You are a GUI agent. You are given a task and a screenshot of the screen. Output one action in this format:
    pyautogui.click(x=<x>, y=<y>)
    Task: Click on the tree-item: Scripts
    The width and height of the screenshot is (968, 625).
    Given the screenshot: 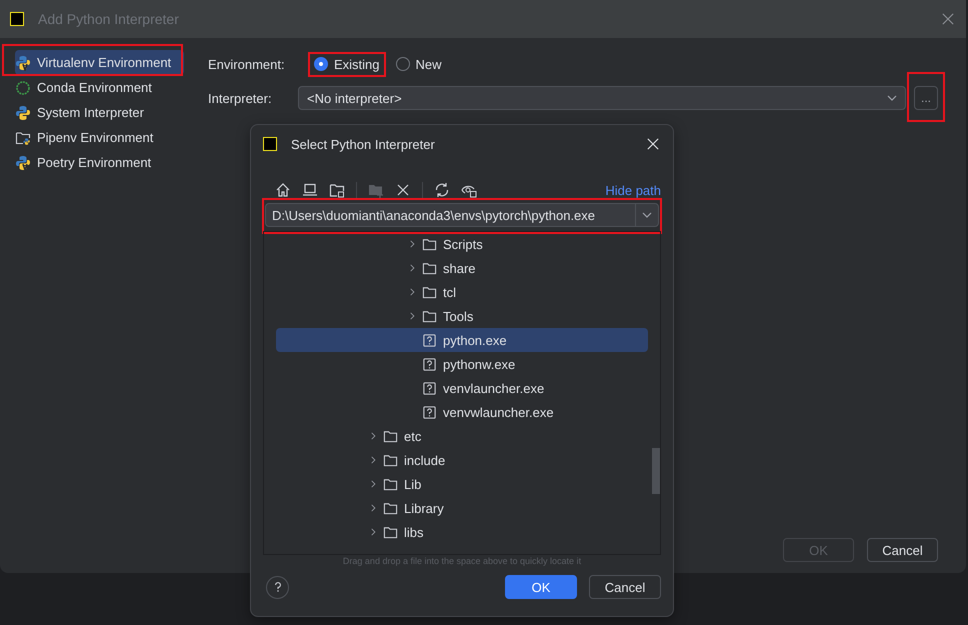 What is the action you would take?
    pyautogui.click(x=462, y=244)
    